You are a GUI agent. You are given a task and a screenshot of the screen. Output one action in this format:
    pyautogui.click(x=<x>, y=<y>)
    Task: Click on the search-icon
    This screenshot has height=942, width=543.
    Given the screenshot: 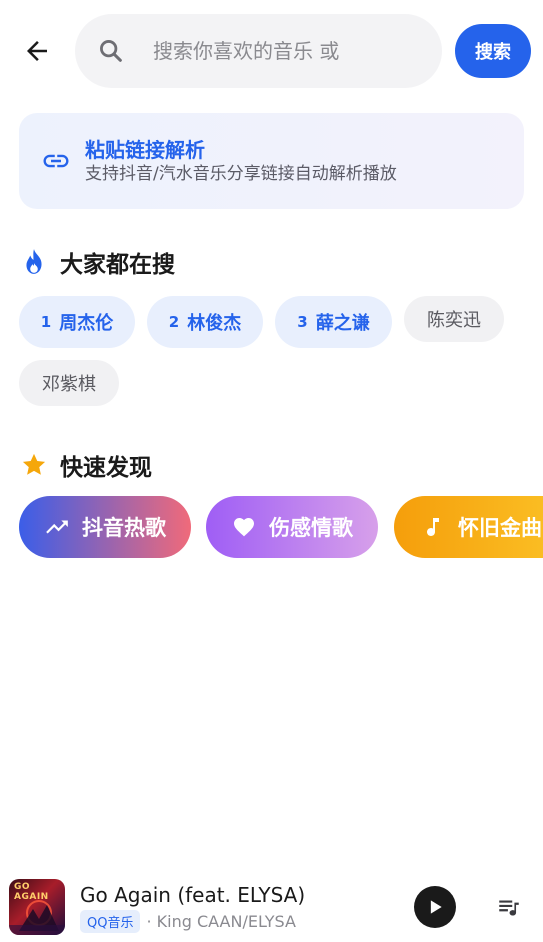 What is the action you would take?
    pyautogui.click(x=111, y=51)
    